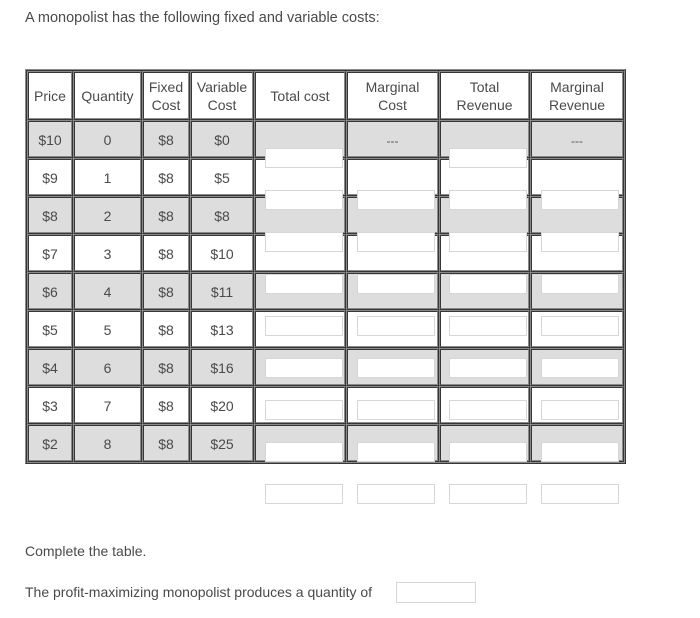 The image size is (700, 618). Describe the element at coordinates (222, 104) in the screenshot. I see `header-variable-cost-line2: Cost` at that location.